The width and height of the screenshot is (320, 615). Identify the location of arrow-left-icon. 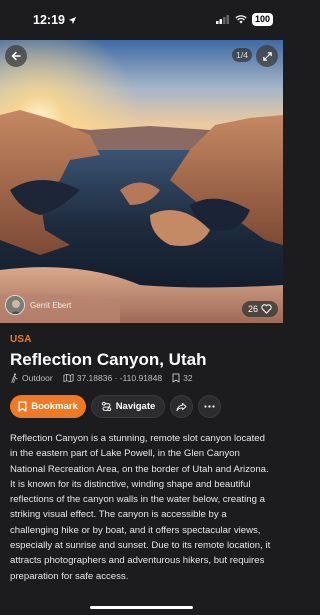
(16, 56).